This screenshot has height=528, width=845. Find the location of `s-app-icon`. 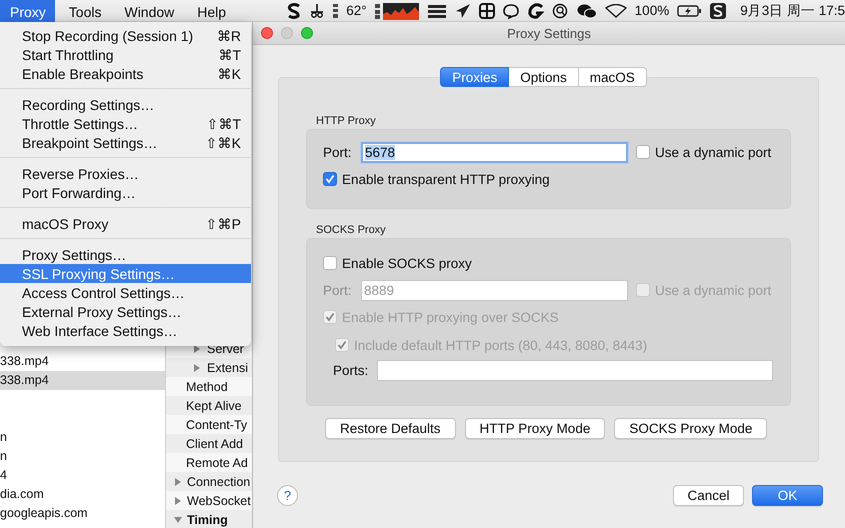

s-app-icon is located at coordinates (718, 10).